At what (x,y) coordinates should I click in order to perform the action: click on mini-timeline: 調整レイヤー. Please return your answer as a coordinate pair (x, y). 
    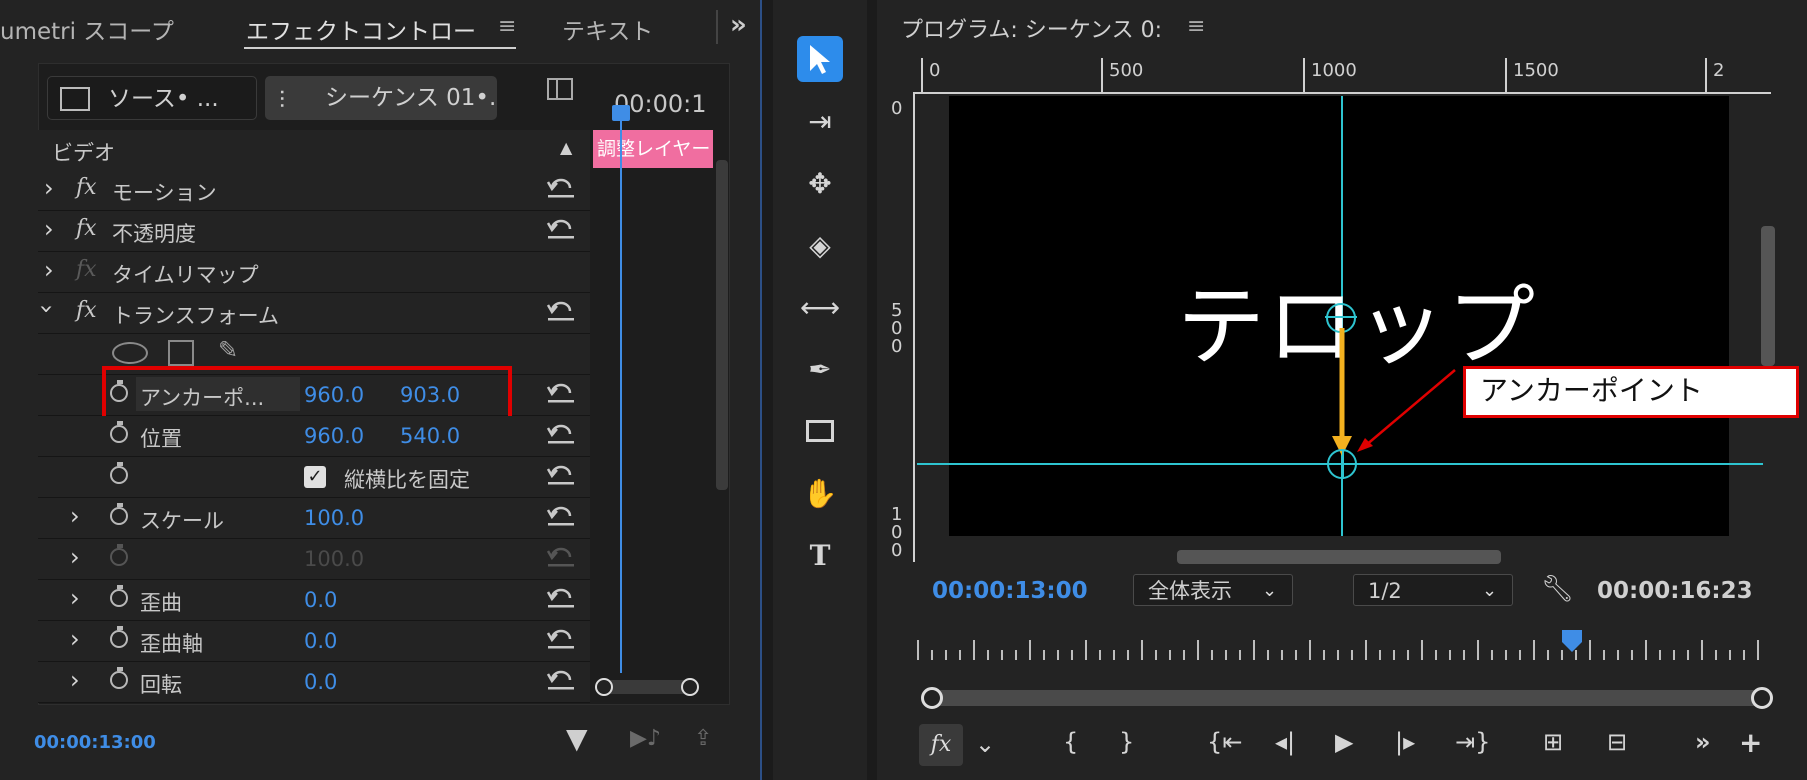
    Looking at the image, I should click on (652, 402).